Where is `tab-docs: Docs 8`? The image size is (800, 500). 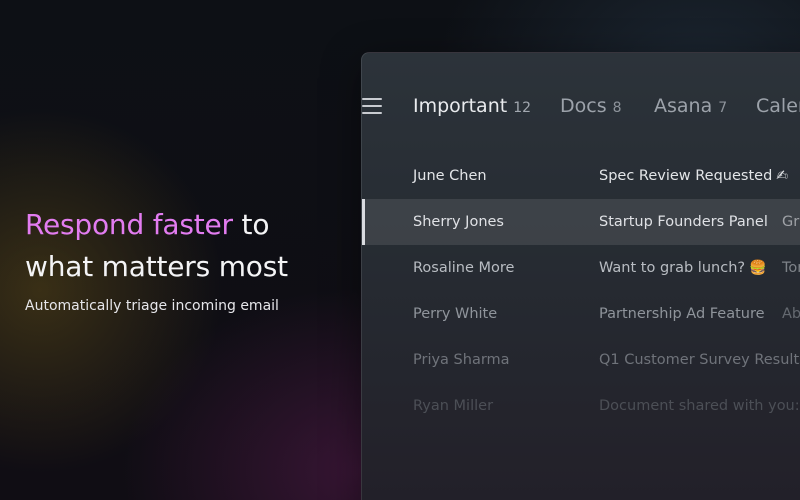
tab-docs: Docs 8 is located at coordinates (591, 106).